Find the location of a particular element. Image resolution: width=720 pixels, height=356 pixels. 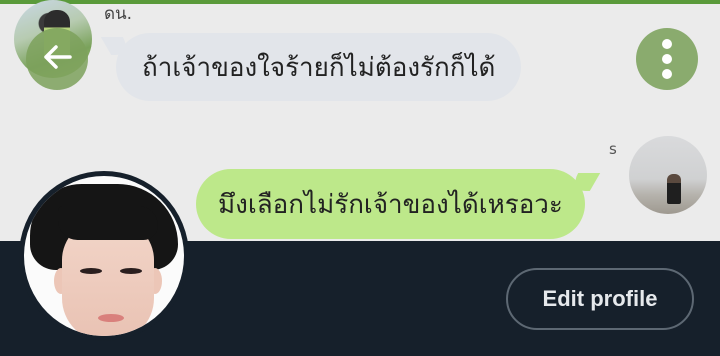

profile-avatar is located at coordinates (104, 256).